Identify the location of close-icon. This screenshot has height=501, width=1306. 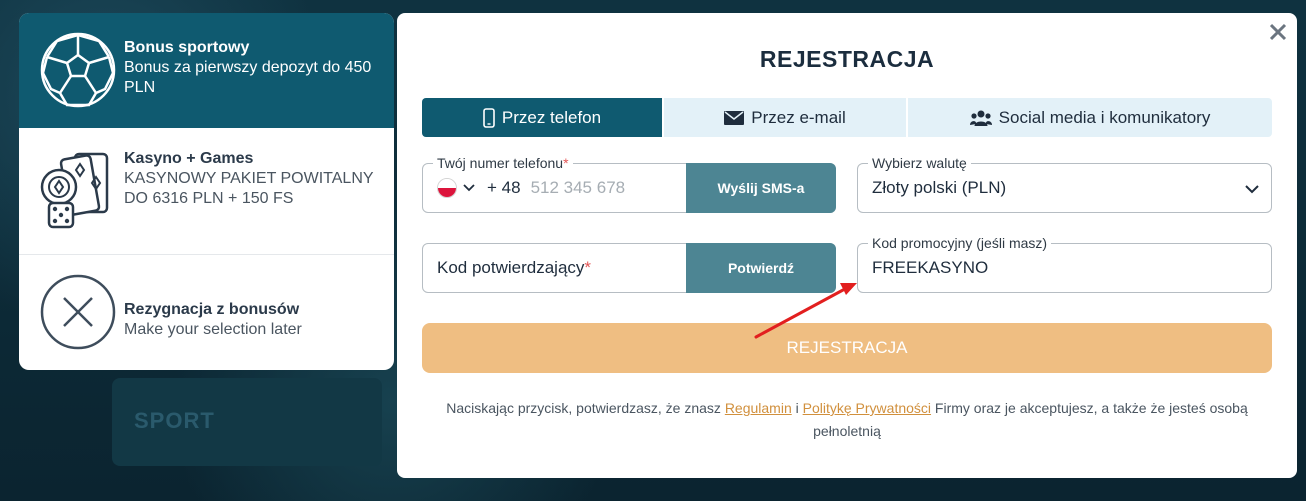
(1278, 32).